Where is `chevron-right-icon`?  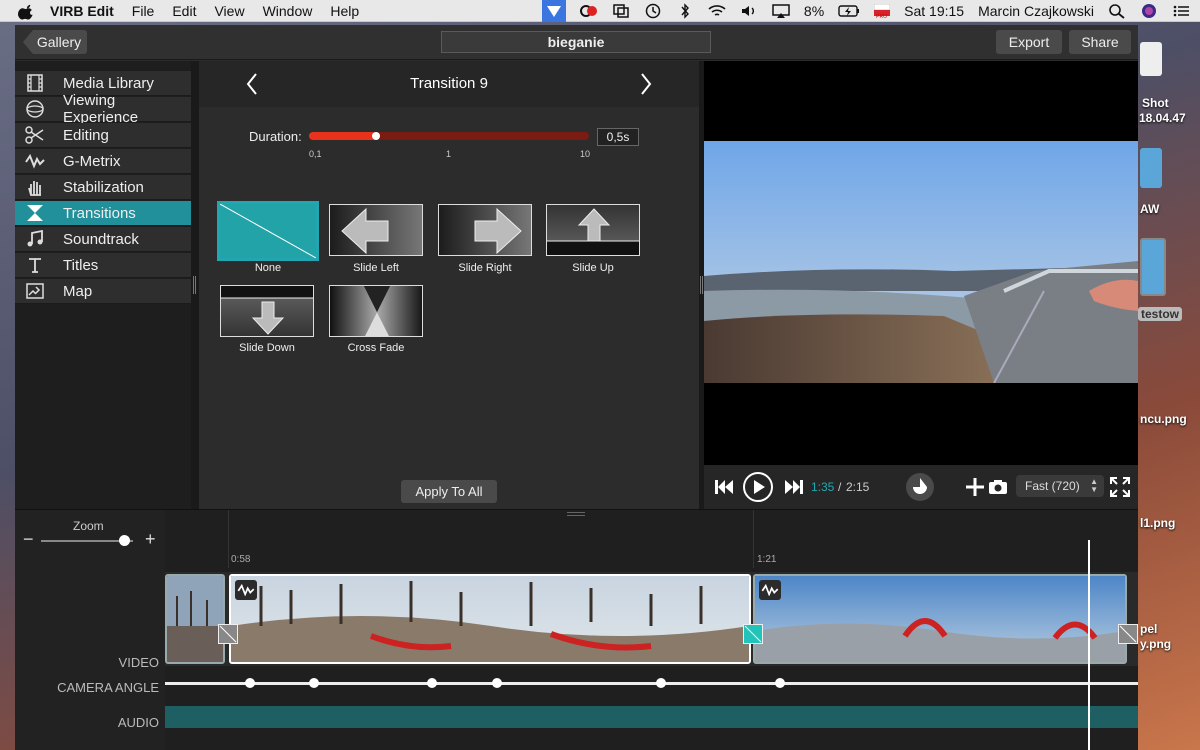
chevron-right-icon is located at coordinates (646, 84).